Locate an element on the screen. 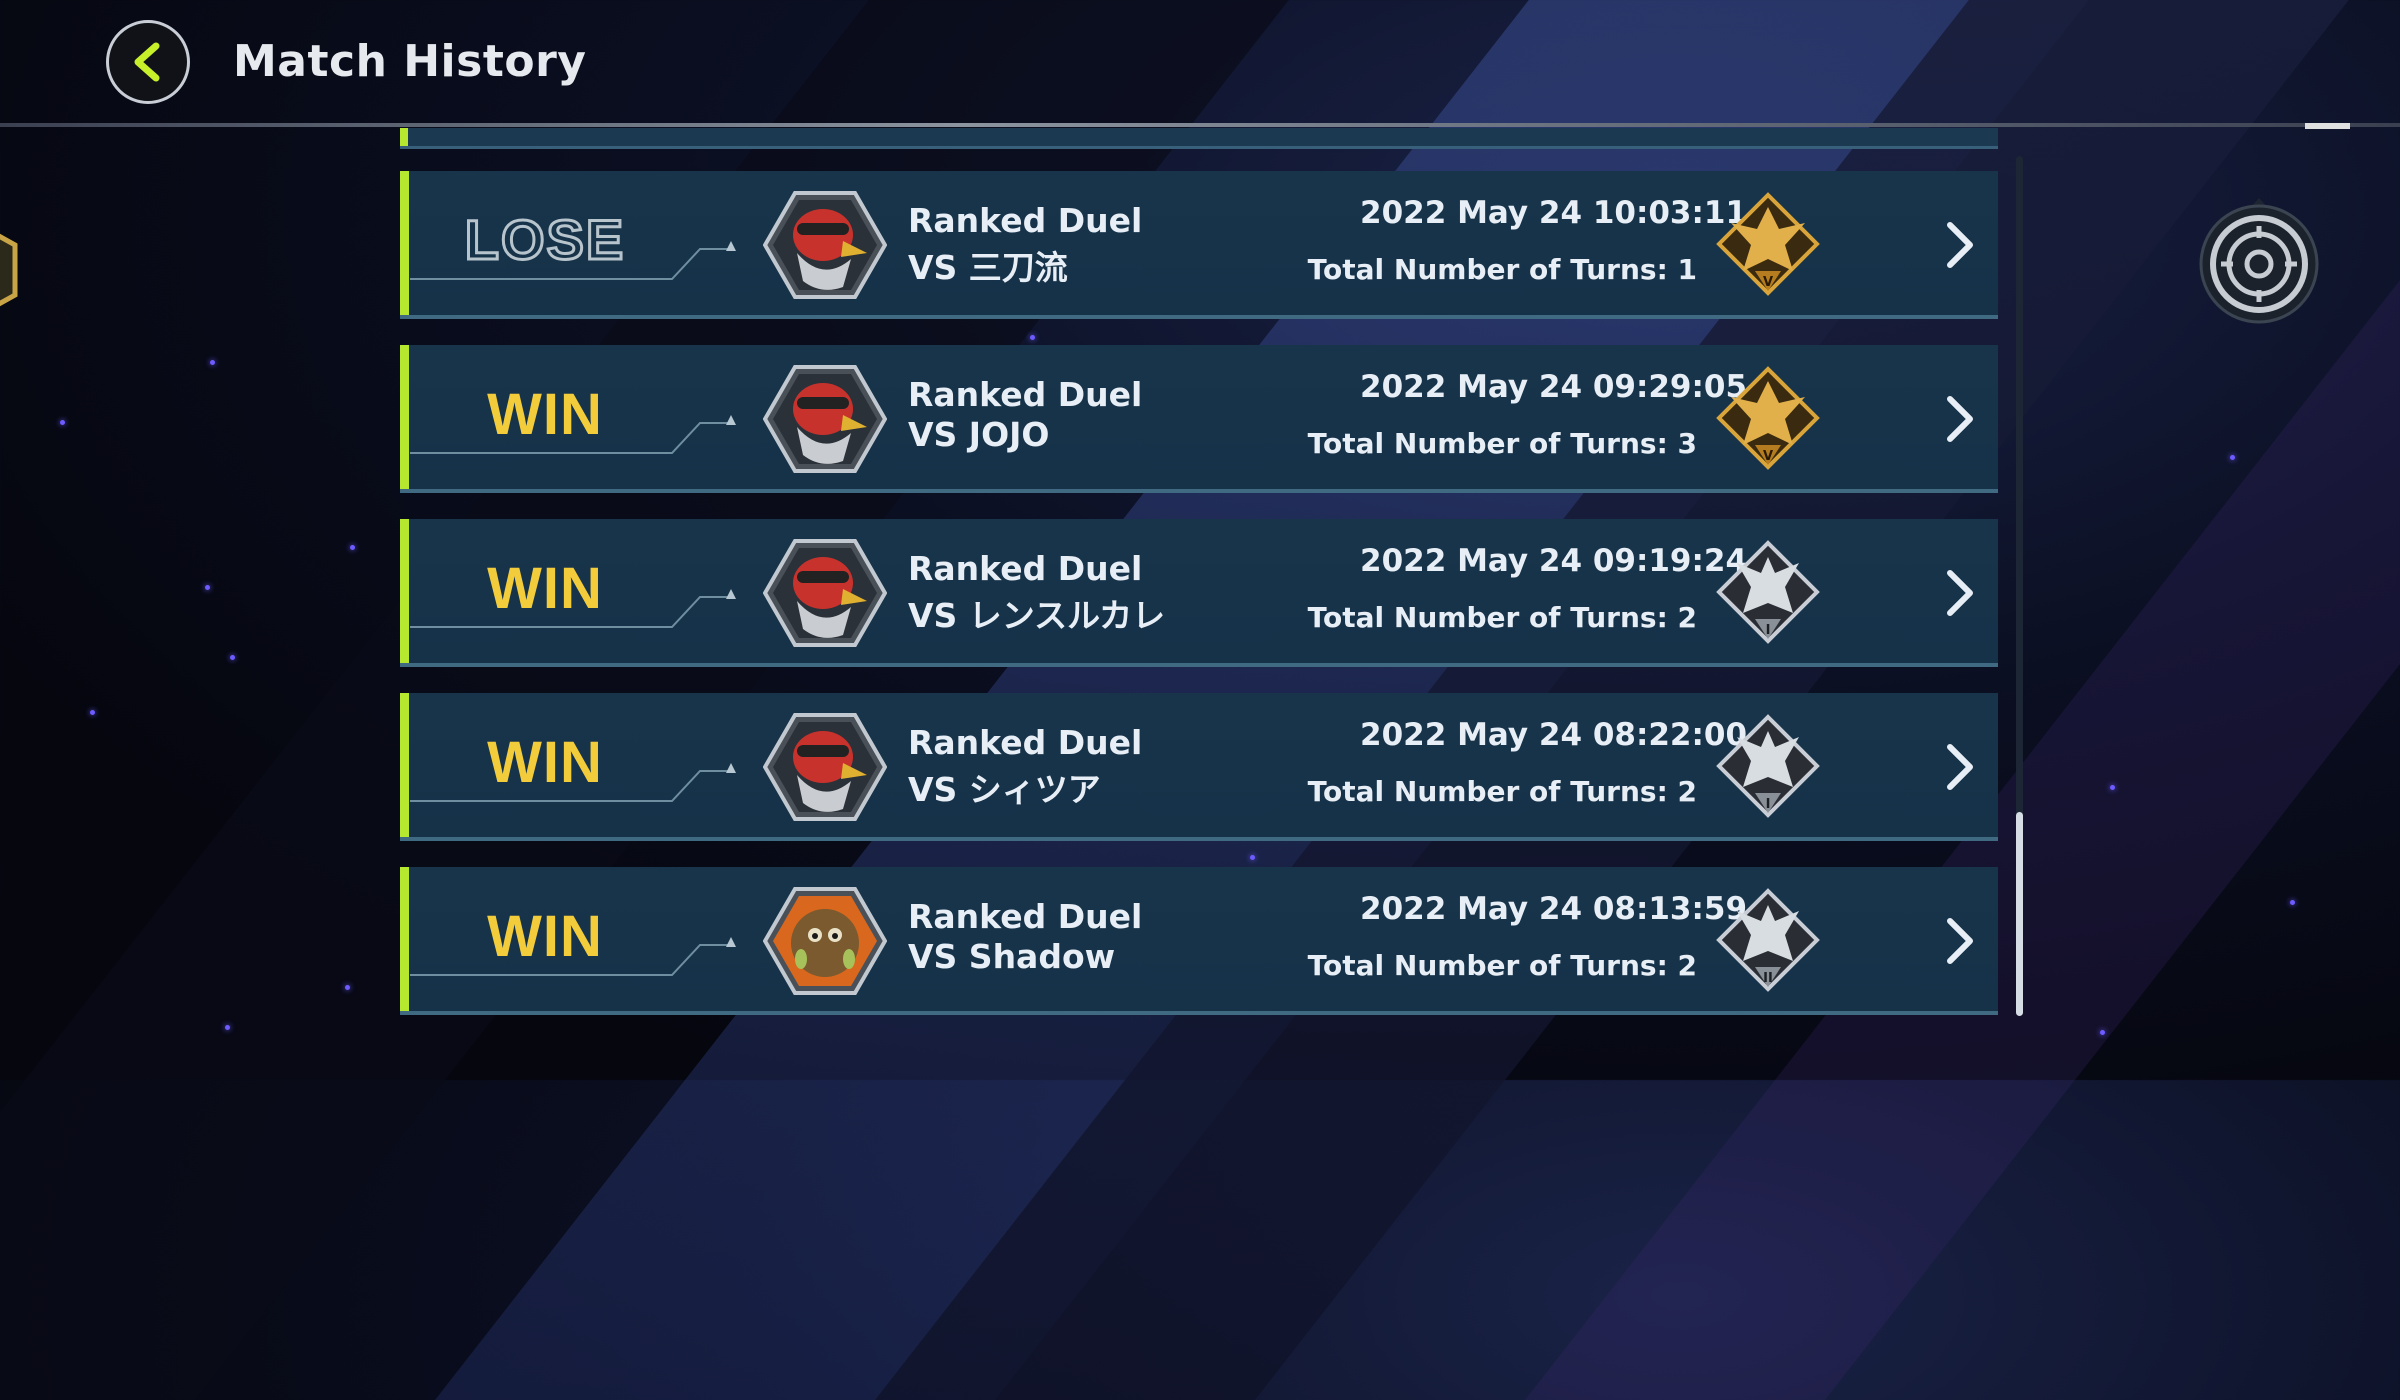 The width and height of the screenshot is (2400, 1400). opponent-name: VS シィツア is located at coordinates (1004, 789).